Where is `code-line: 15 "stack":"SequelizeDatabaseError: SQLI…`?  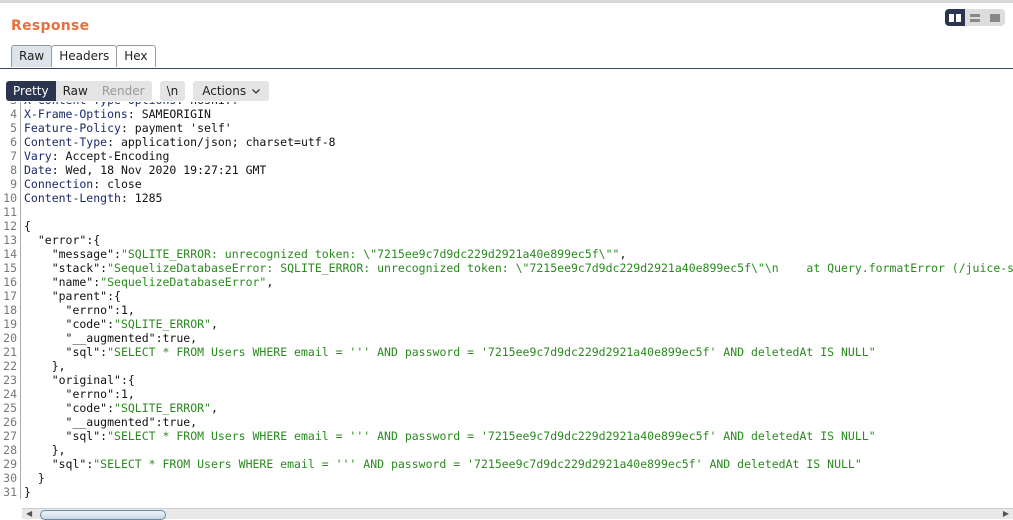
code-line: 15 "stack":"SequelizeDatabaseError: SQLI… is located at coordinates (506, 268).